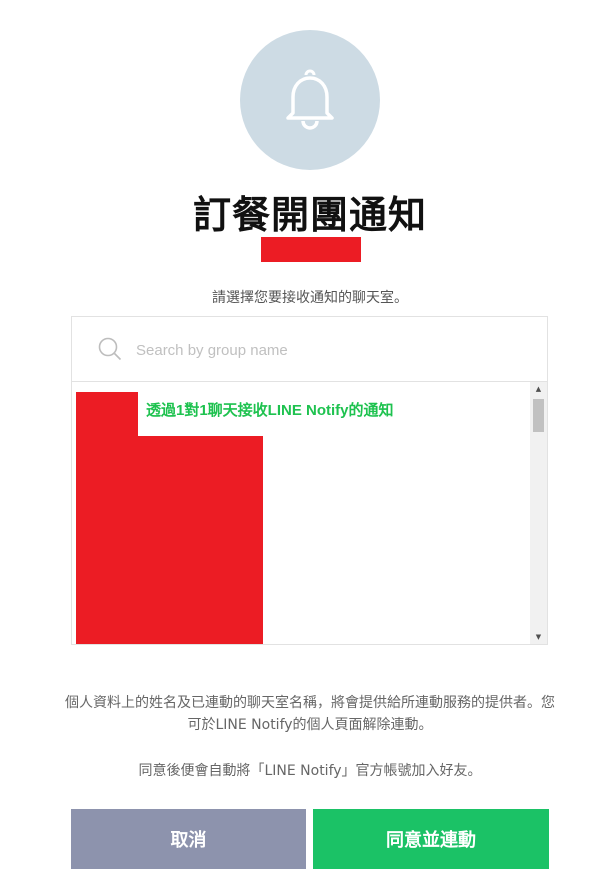 This screenshot has height=878, width=592. What do you see at coordinates (538, 415) in the screenshot?
I see `scroll-thumb` at bounding box center [538, 415].